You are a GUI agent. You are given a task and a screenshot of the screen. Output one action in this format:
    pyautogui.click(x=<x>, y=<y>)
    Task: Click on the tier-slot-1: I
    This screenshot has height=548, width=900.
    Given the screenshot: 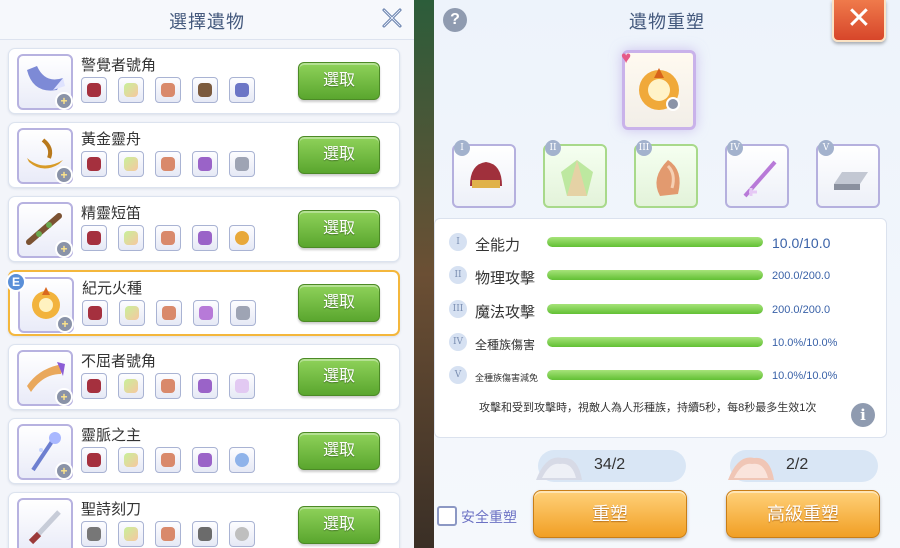 What is the action you would take?
    pyautogui.click(x=484, y=174)
    